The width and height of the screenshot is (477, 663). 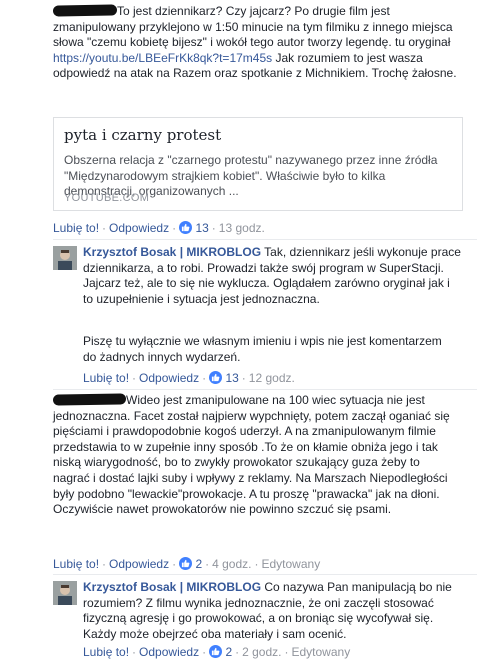 I want to click on link-preview-source: YOUTUBE.COM, so click(x=107, y=198).